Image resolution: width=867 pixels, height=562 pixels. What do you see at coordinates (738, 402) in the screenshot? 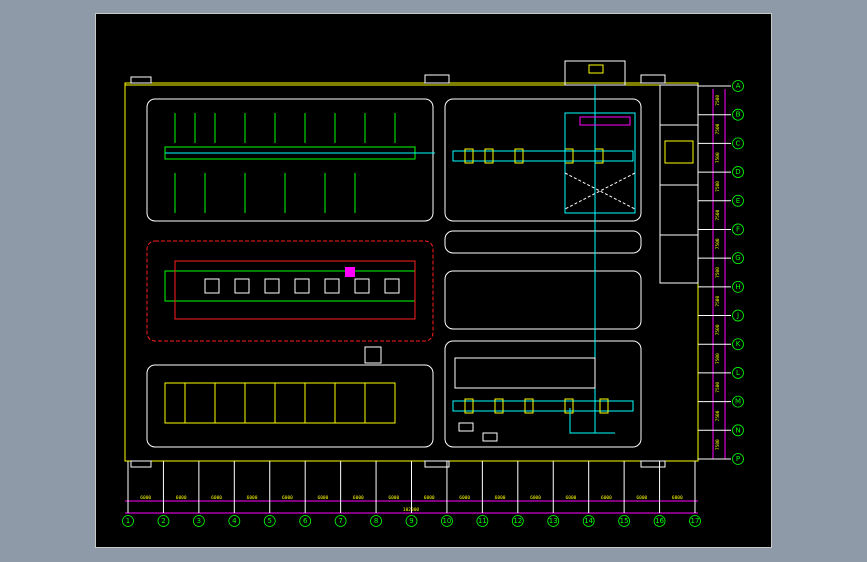
I see `axis-label-M: M` at bounding box center [738, 402].